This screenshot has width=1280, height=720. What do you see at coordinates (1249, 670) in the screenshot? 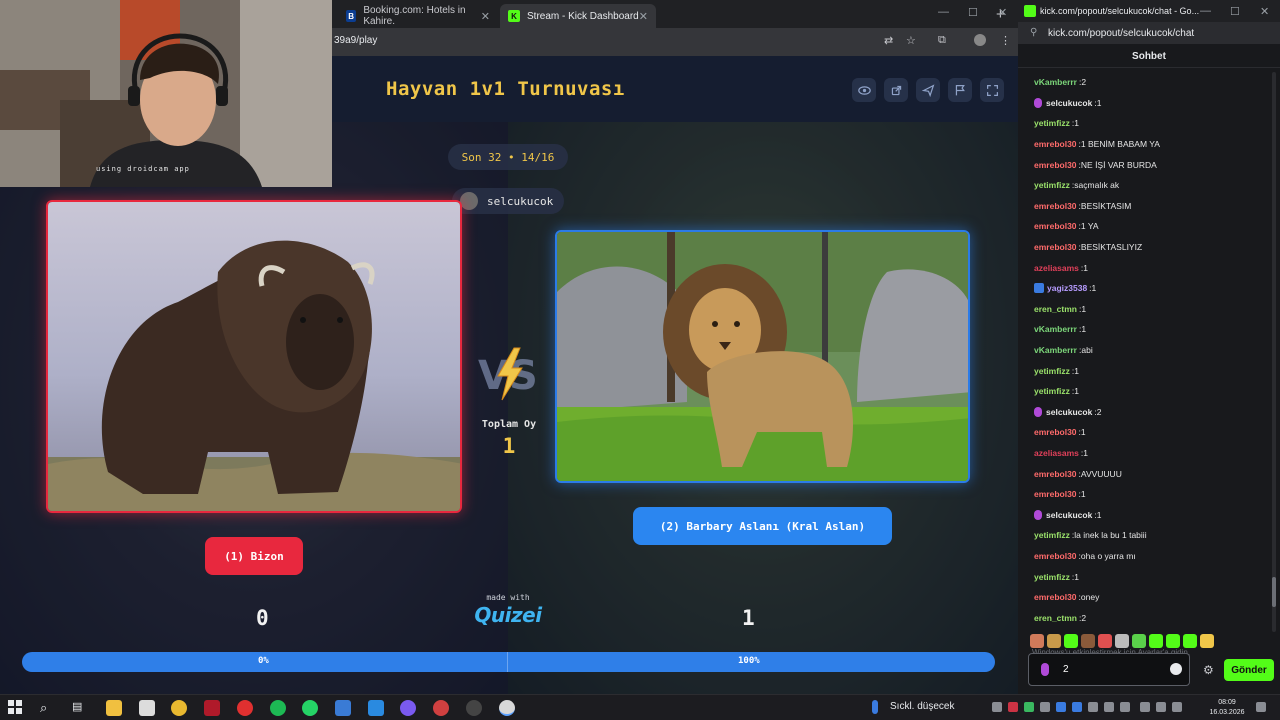
I see `send-message-button: Gönder` at bounding box center [1249, 670].